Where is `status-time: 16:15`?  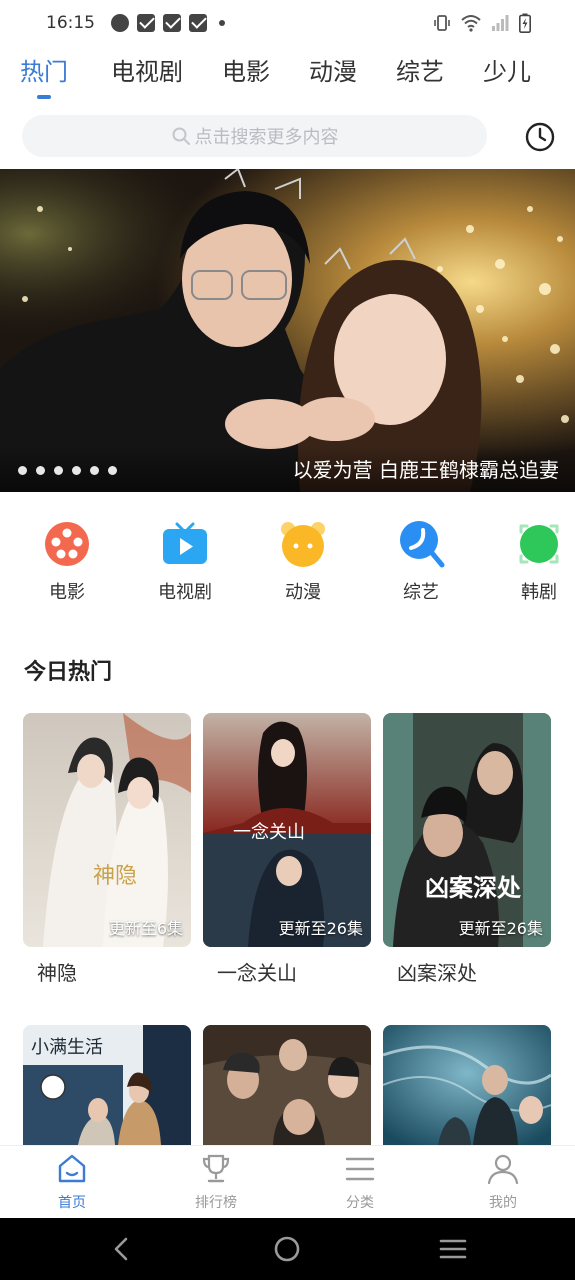 status-time: 16:15 is located at coordinates (70, 23).